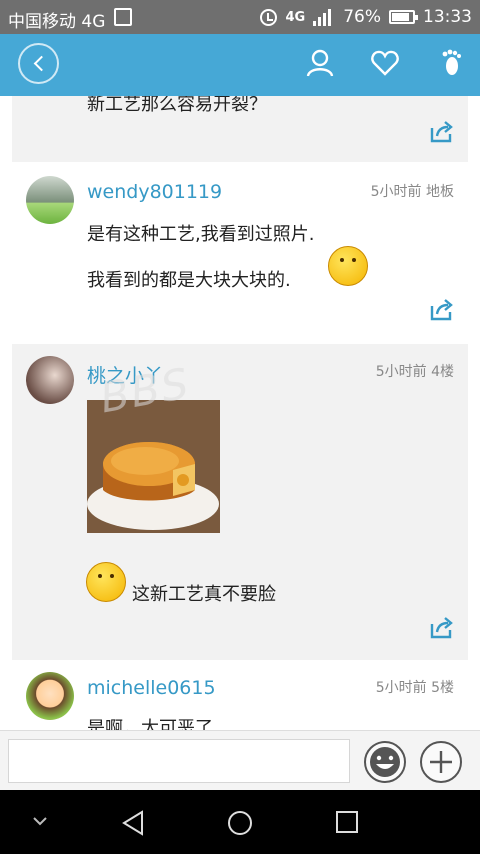 The width and height of the screenshot is (480, 854). What do you see at coordinates (385, 63) in the screenshot?
I see `heart-icon` at bounding box center [385, 63].